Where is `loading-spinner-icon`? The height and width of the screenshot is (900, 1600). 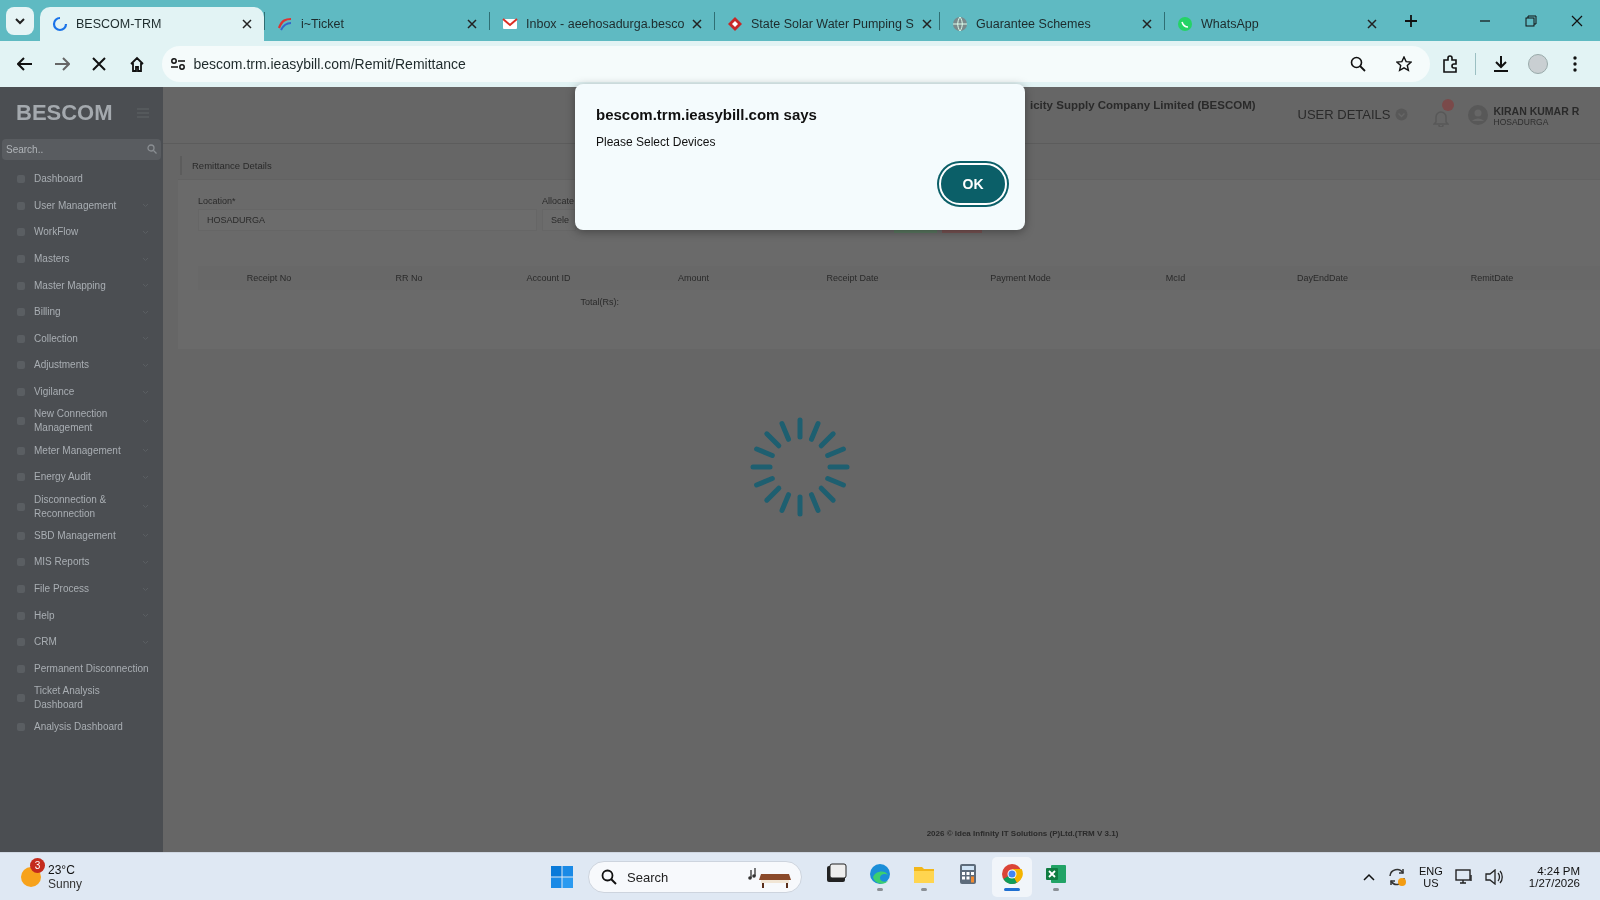
loading-spinner-icon is located at coordinates (800, 467).